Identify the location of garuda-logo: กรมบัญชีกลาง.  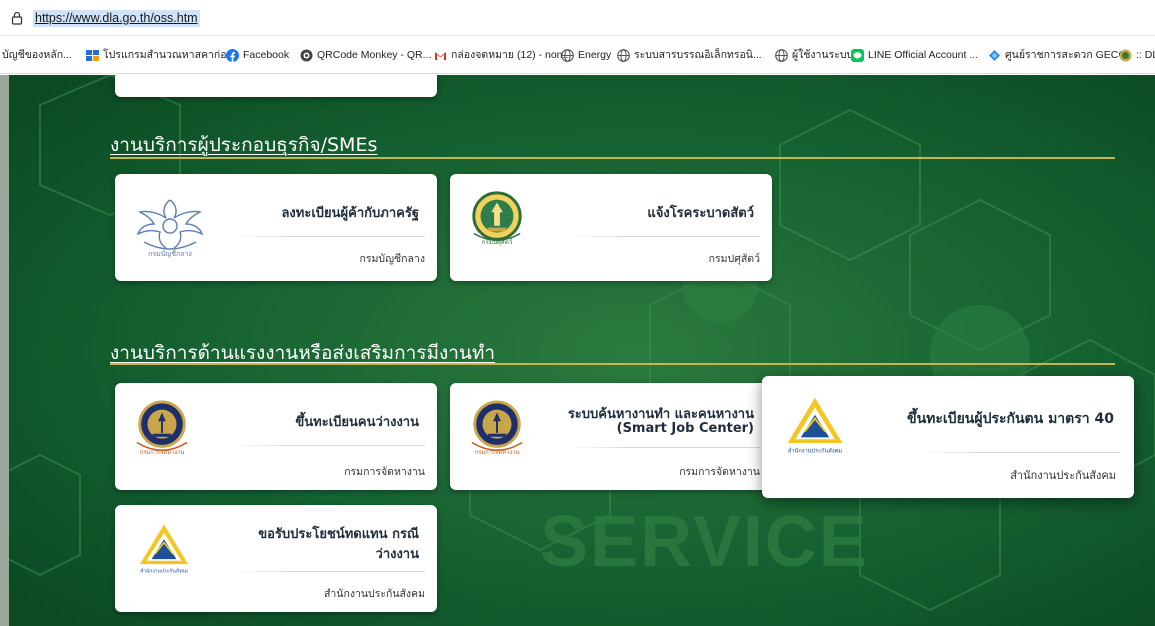
(170, 228).